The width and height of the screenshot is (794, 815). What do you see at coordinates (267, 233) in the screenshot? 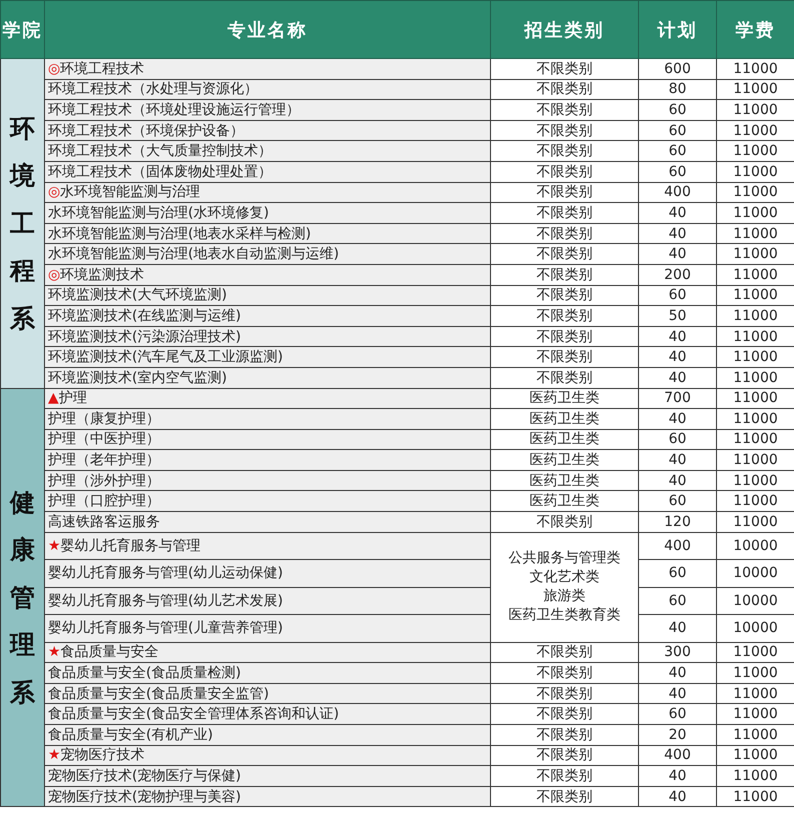
I see `major-name-cell: 水环境智能监测与治理(地表水采样与检测)` at bounding box center [267, 233].